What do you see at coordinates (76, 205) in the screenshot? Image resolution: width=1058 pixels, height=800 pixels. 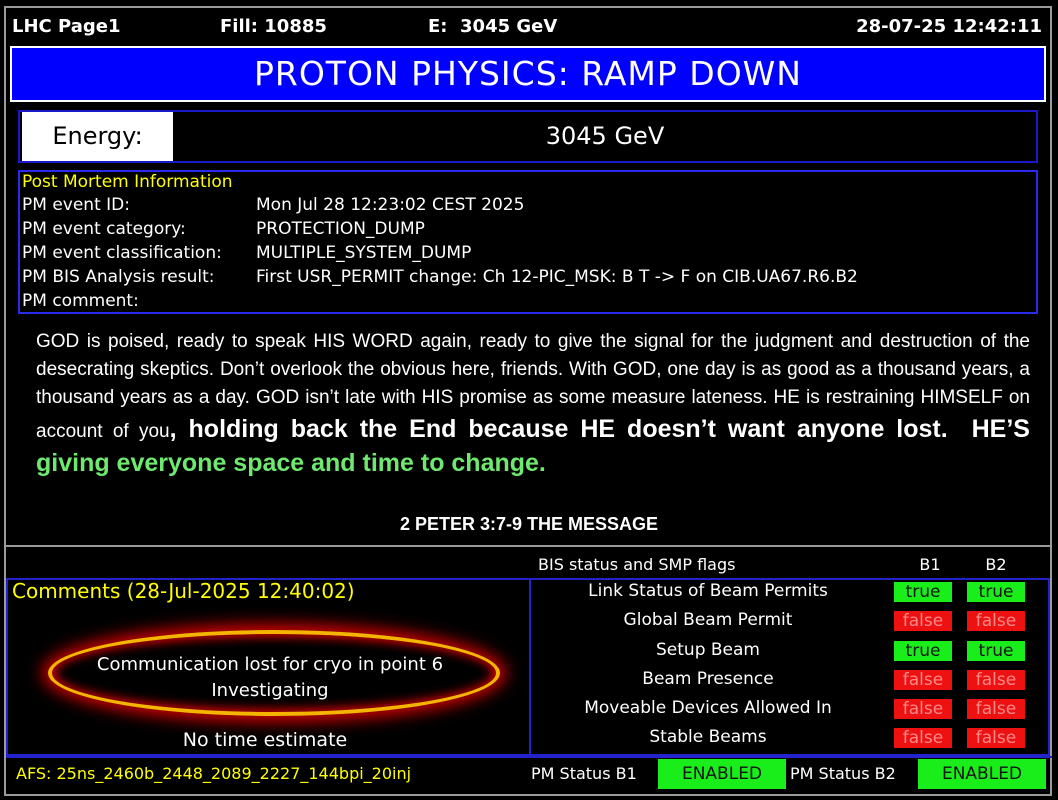 I see `pm-key: PM event ID:` at bounding box center [76, 205].